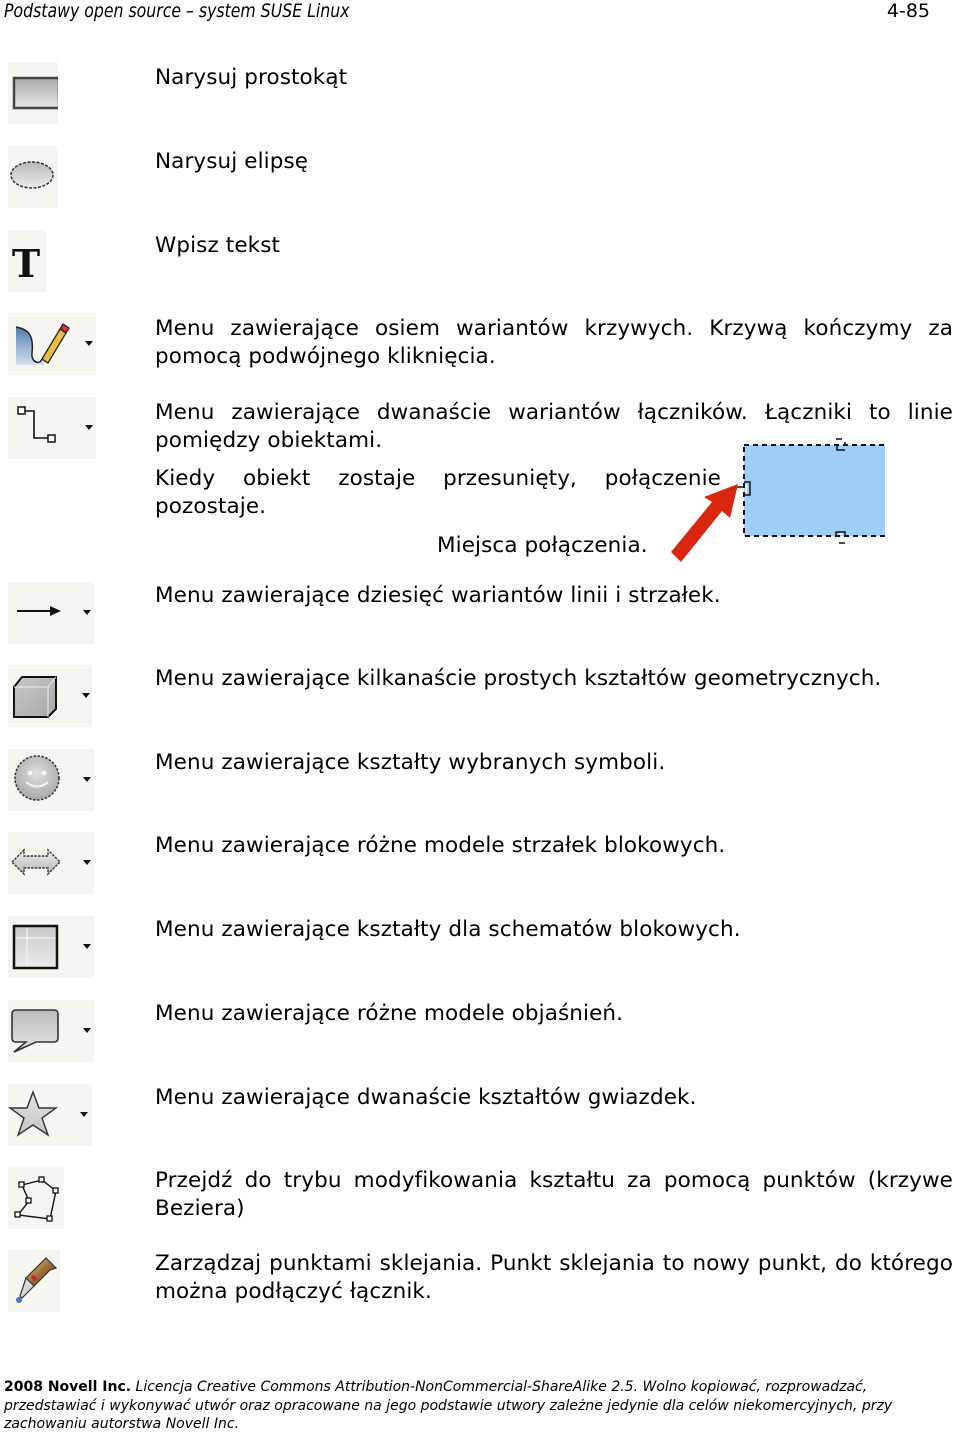 This screenshot has height=1432, width=960. I want to click on connectors-tool-button, so click(52, 428).